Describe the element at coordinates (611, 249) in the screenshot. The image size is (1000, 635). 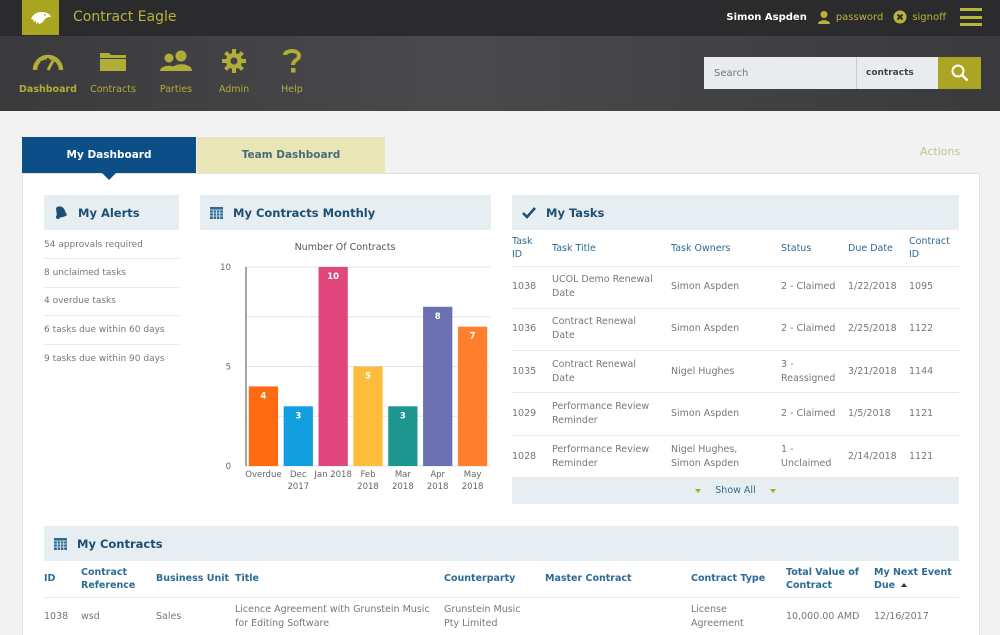
I see `tasks-column-header: Task Title` at that location.